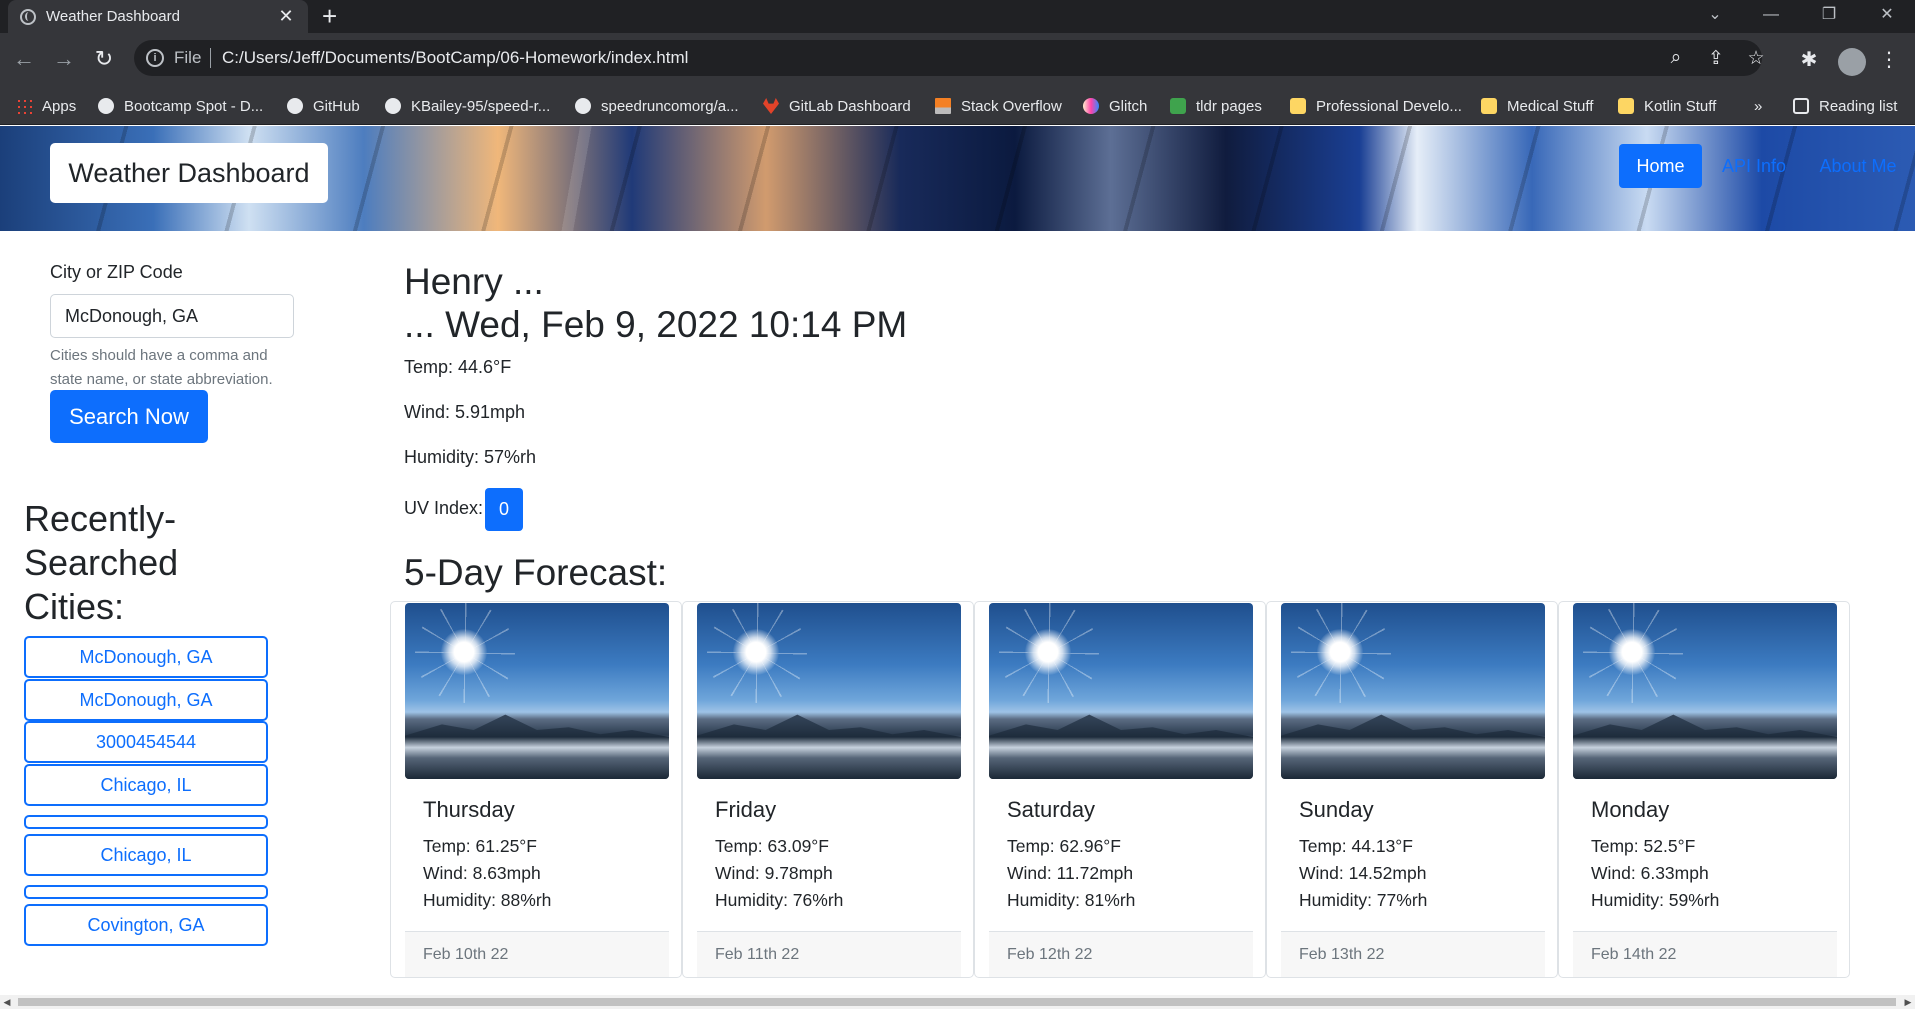 The image size is (1915, 1009). What do you see at coordinates (336, 106) in the screenshot?
I see `bookmark-label: GitHub` at bounding box center [336, 106].